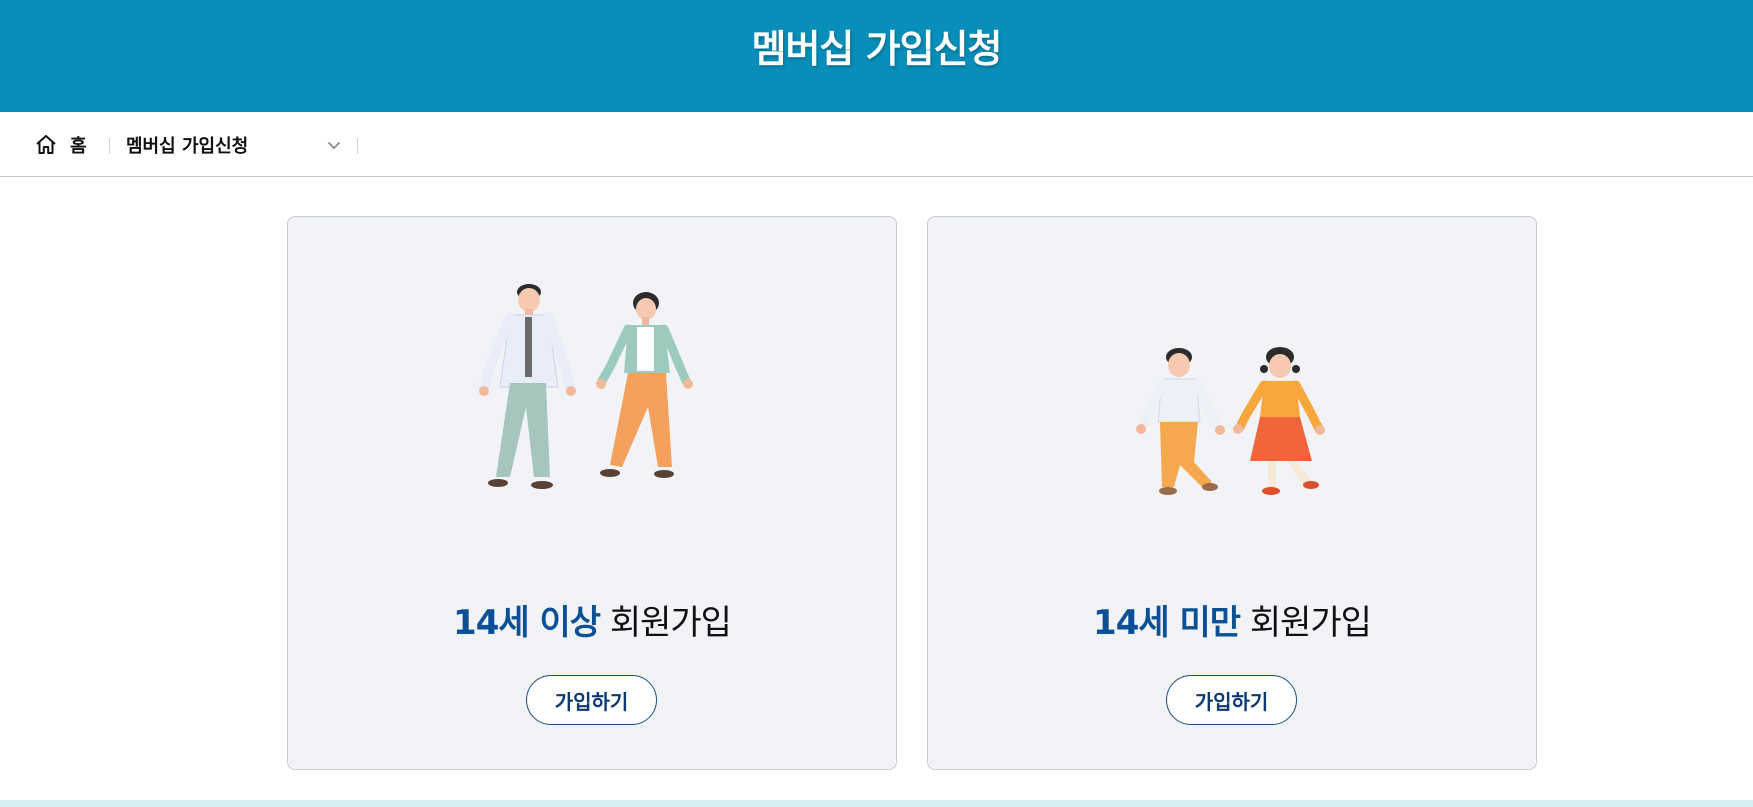  What do you see at coordinates (1167, 623) in the screenshot?
I see `card-title-highlight: 14세 미만` at bounding box center [1167, 623].